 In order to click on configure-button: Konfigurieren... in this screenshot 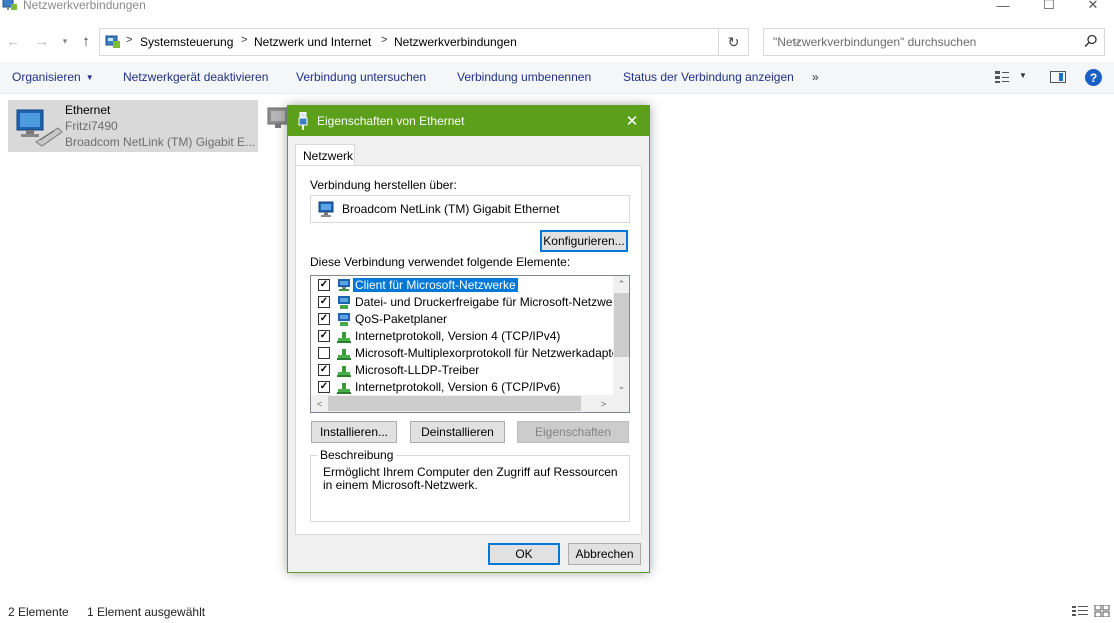, I will do `click(584, 241)`.